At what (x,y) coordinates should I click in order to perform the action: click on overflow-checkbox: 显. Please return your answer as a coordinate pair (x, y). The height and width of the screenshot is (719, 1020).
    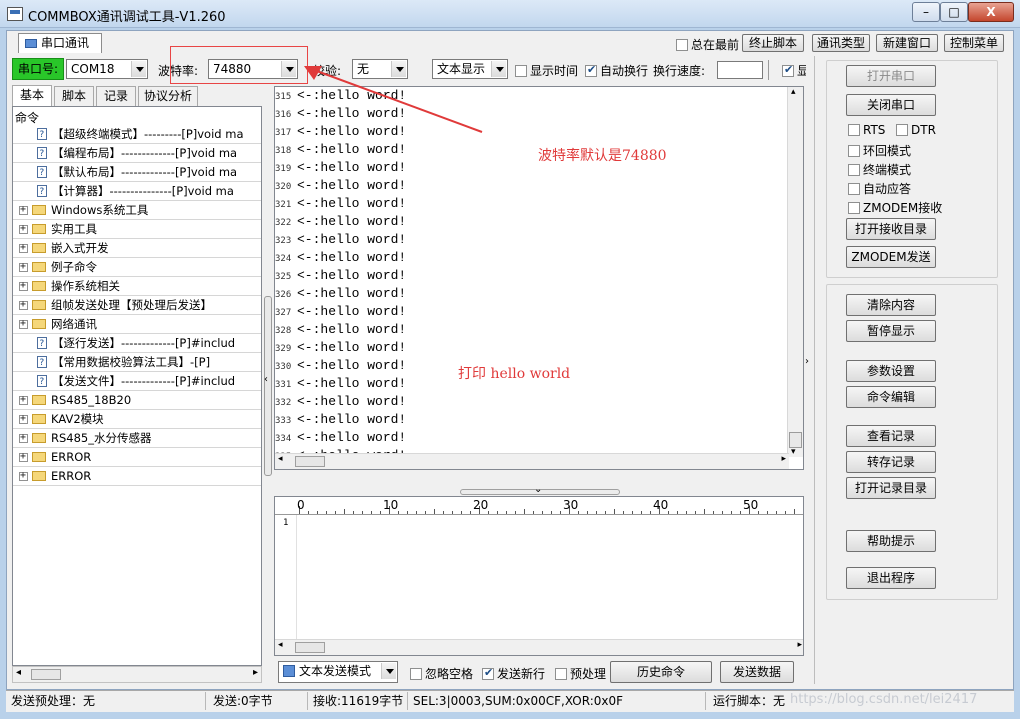
    Looking at the image, I should click on (794, 70).